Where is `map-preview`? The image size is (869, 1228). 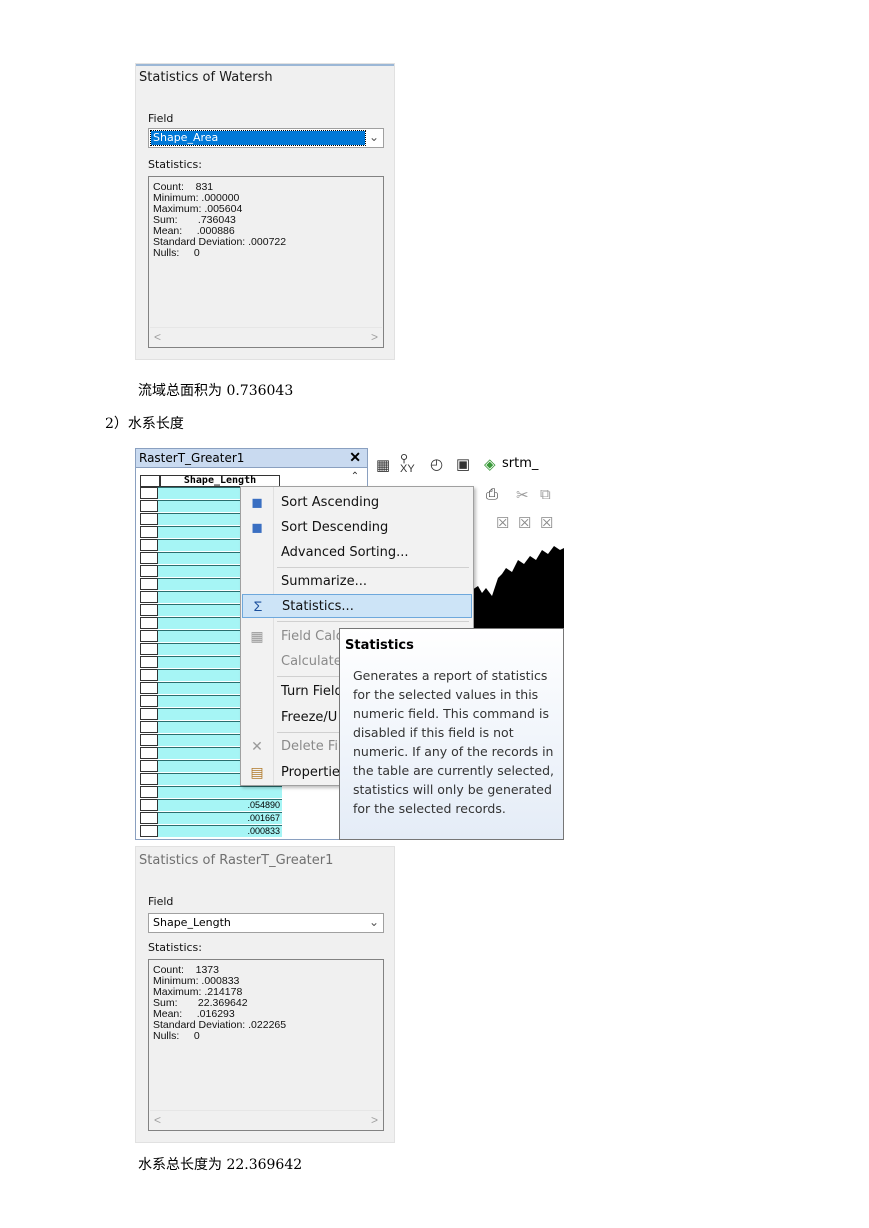 map-preview is located at coordinates (518, 587).